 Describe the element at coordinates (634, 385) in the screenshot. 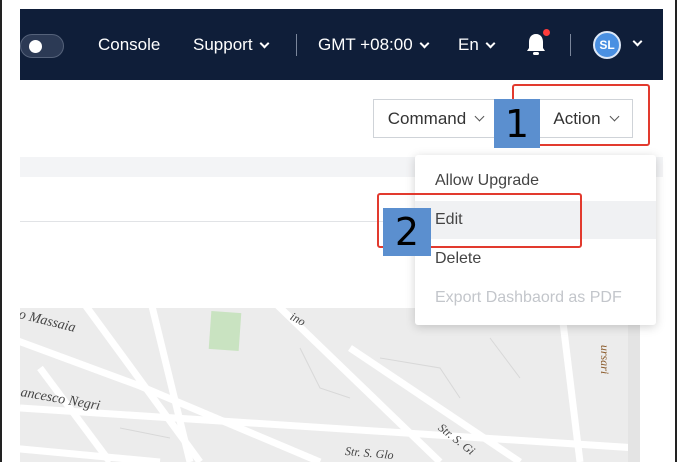

I see `map-scrollbar` at that location.